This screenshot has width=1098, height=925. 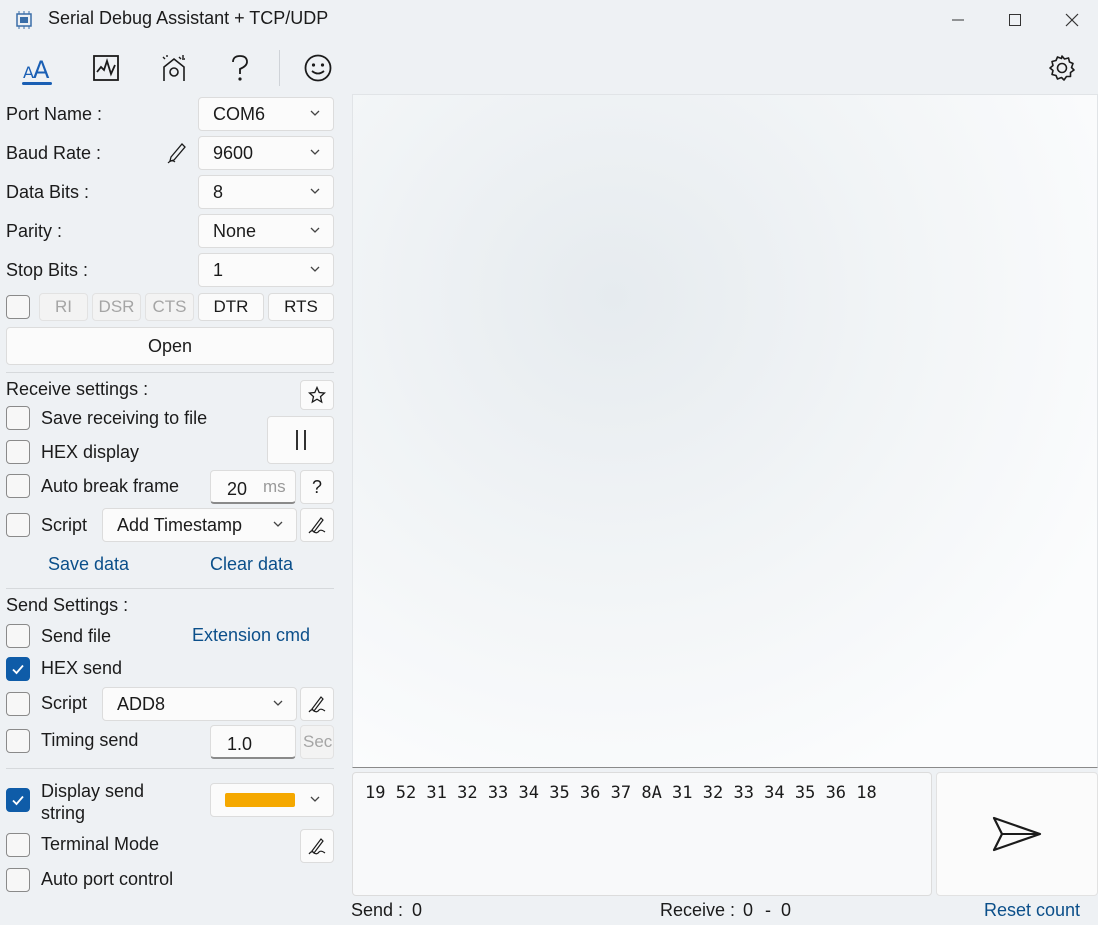 I want to click on pen-icon, so click(x=176, y=153).